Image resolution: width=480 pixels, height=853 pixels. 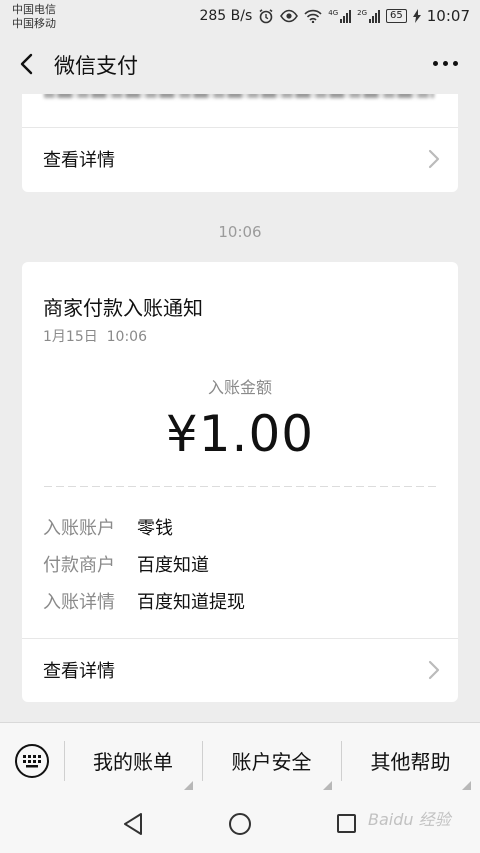 I want to click on previous-message-card: 查看详情, so click(x=240, y=143).